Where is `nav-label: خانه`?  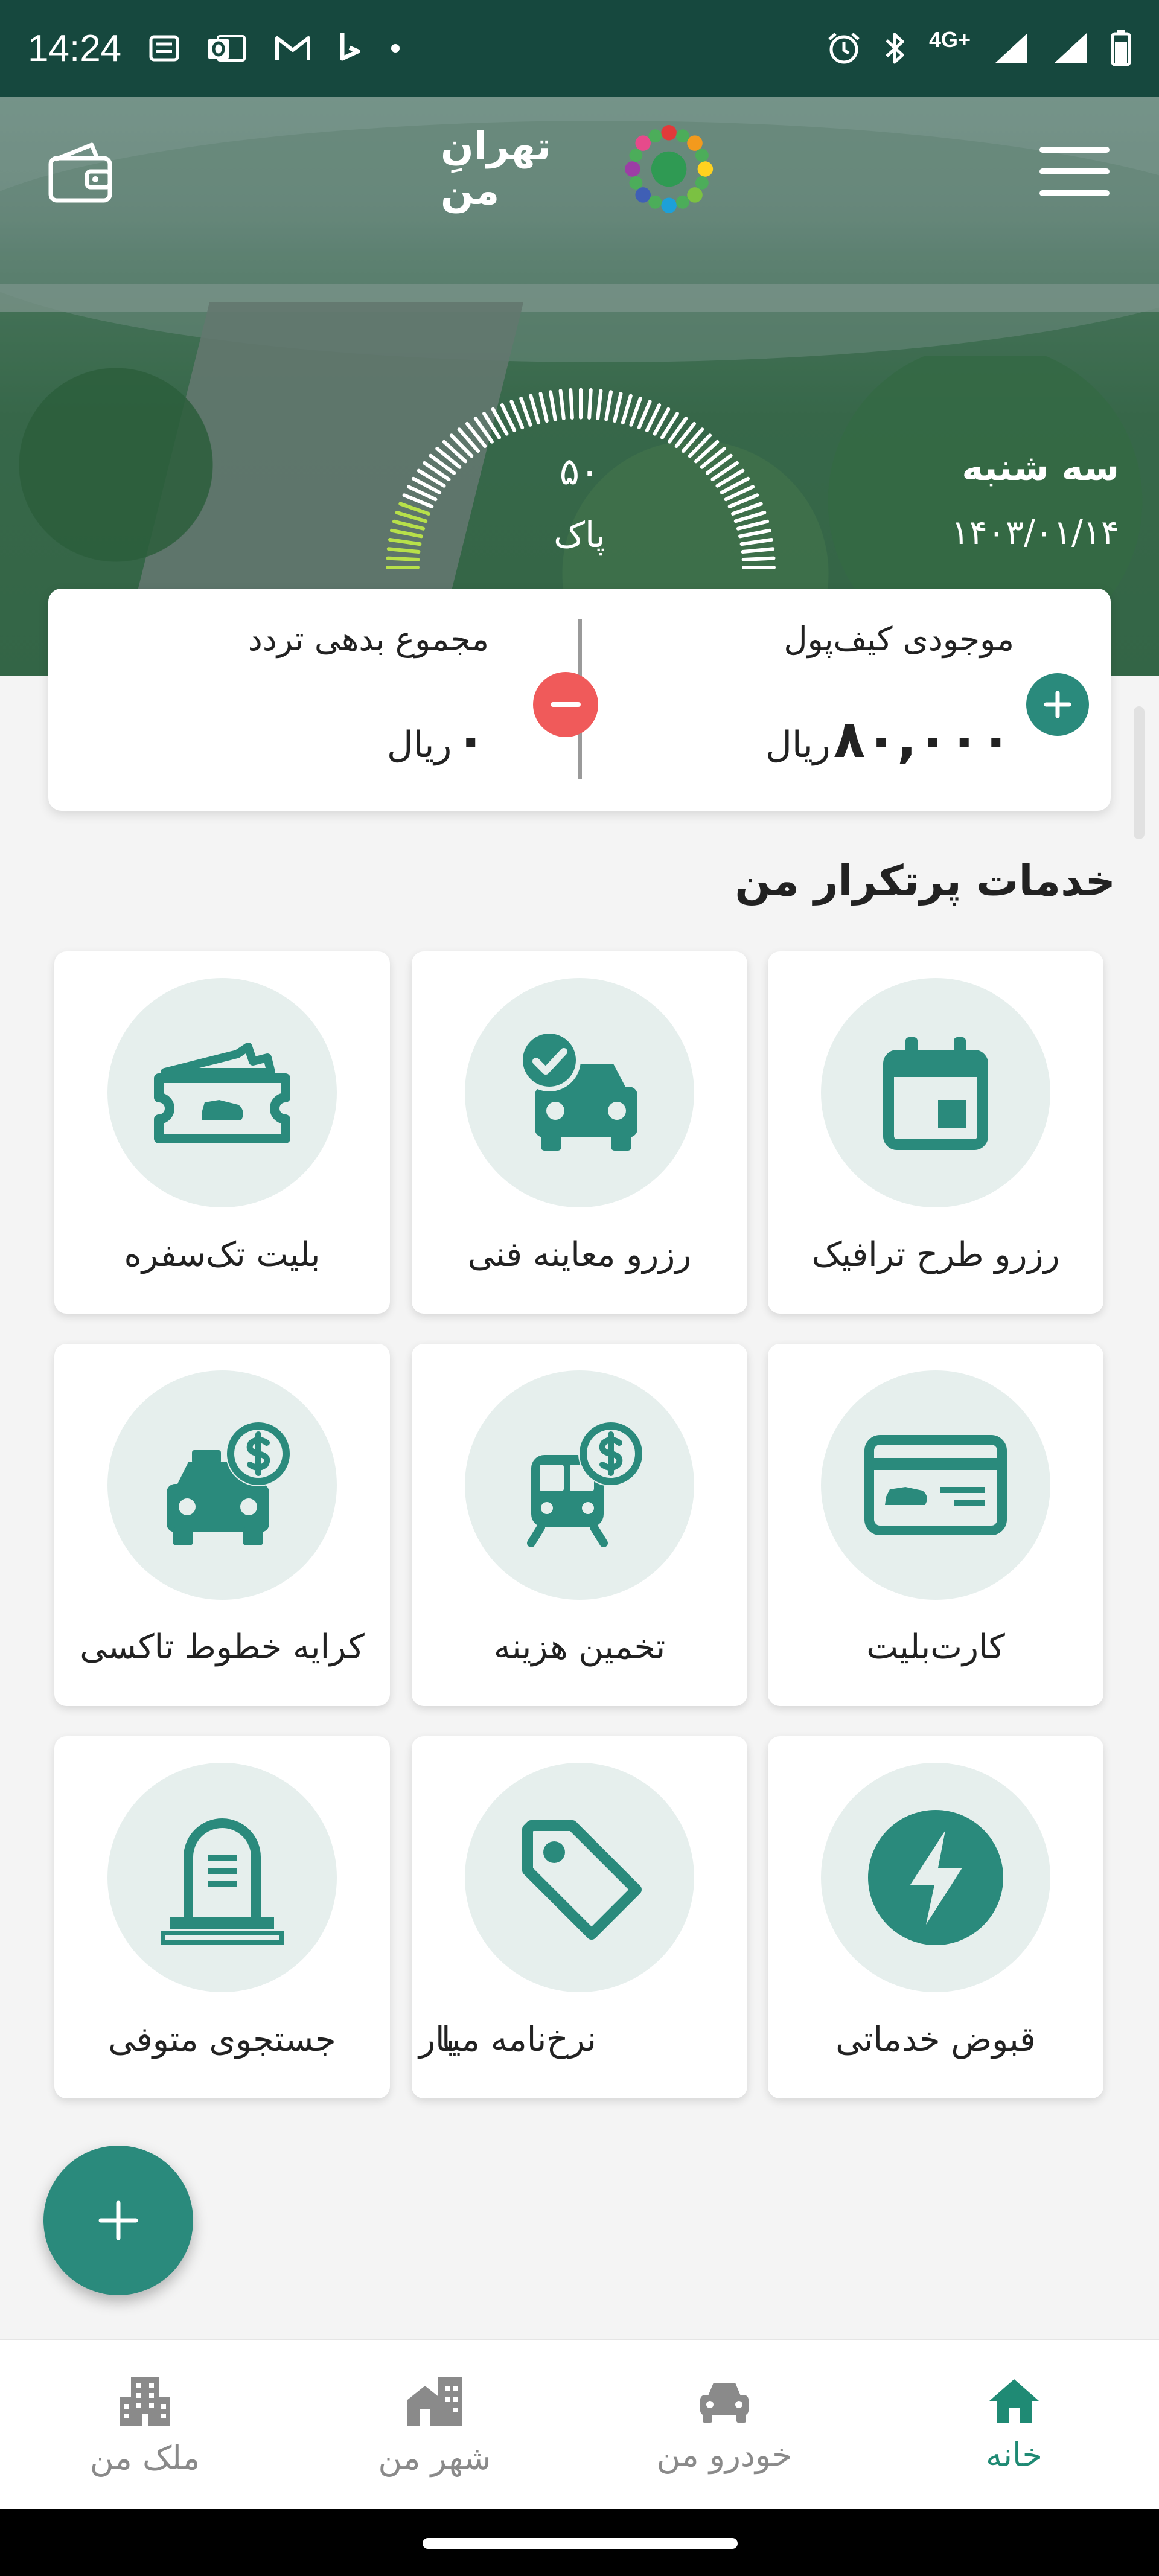
nav-label: خانه is located at coordinates (1014, 2454).